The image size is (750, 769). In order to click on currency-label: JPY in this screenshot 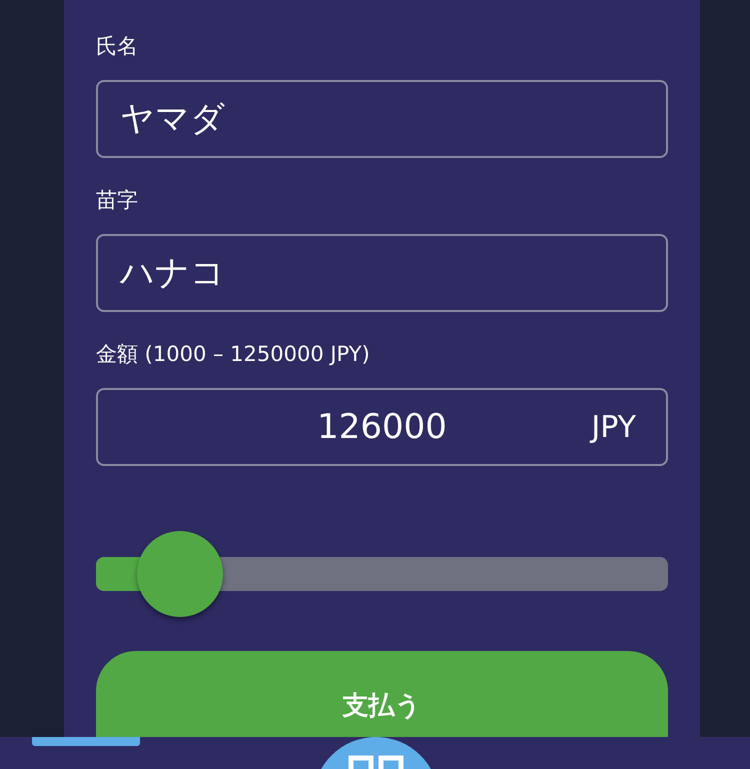, I will do `click(613, 427)`.